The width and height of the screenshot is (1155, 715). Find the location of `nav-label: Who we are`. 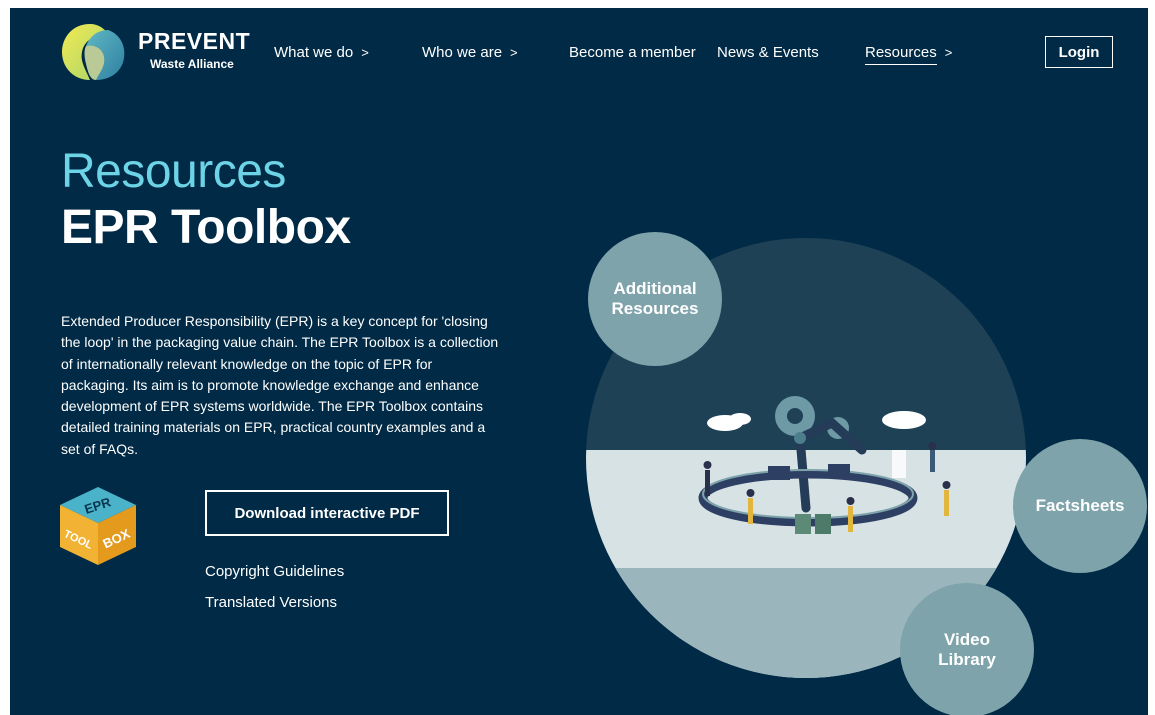

nav-label: Who we are is located at coordinates (462, 52).